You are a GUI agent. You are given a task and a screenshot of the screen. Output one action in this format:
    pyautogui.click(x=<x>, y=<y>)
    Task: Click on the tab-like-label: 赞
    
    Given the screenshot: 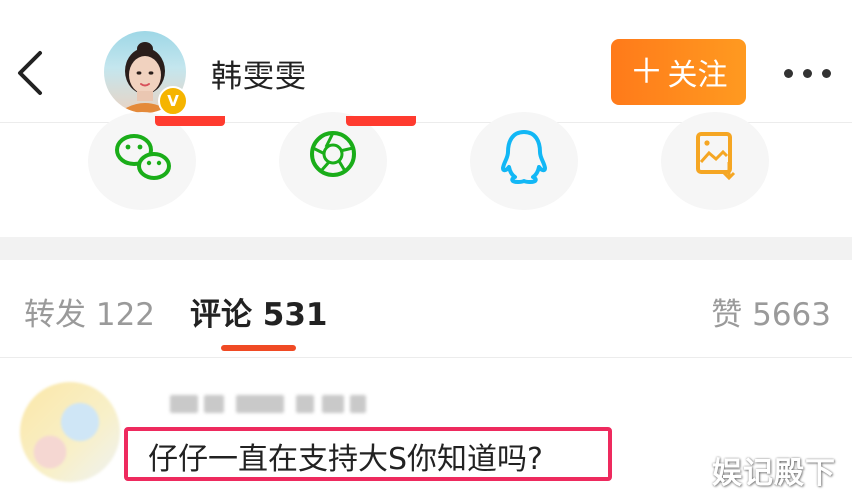 What is the action you would take?
    pyautogui.click(x=727, y=315)
    